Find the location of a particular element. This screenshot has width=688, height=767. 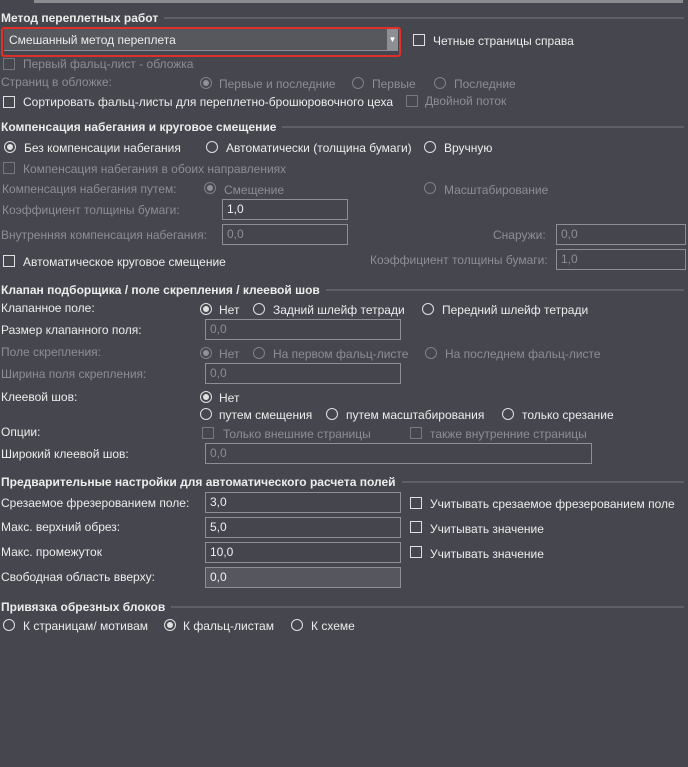

outer-creep-label: Снаружи: is located at coordinates (519, 235).